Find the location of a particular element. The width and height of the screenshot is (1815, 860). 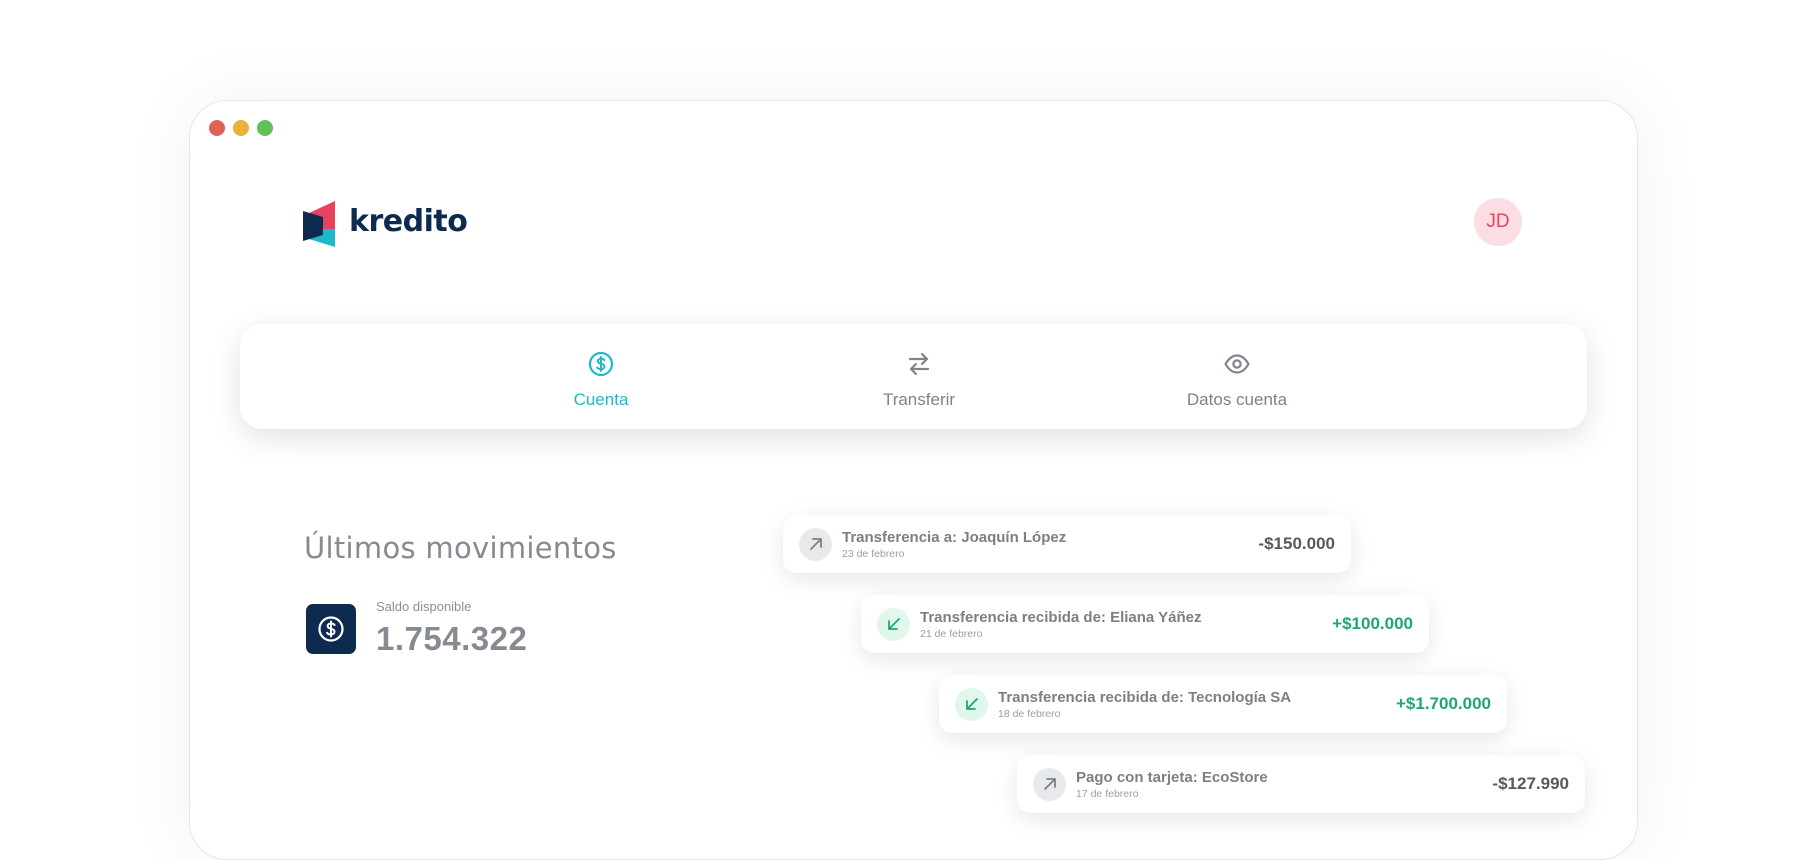

transaction-title: Pago con tarjeta: EcoStore is located at coordinates (1172, 777).